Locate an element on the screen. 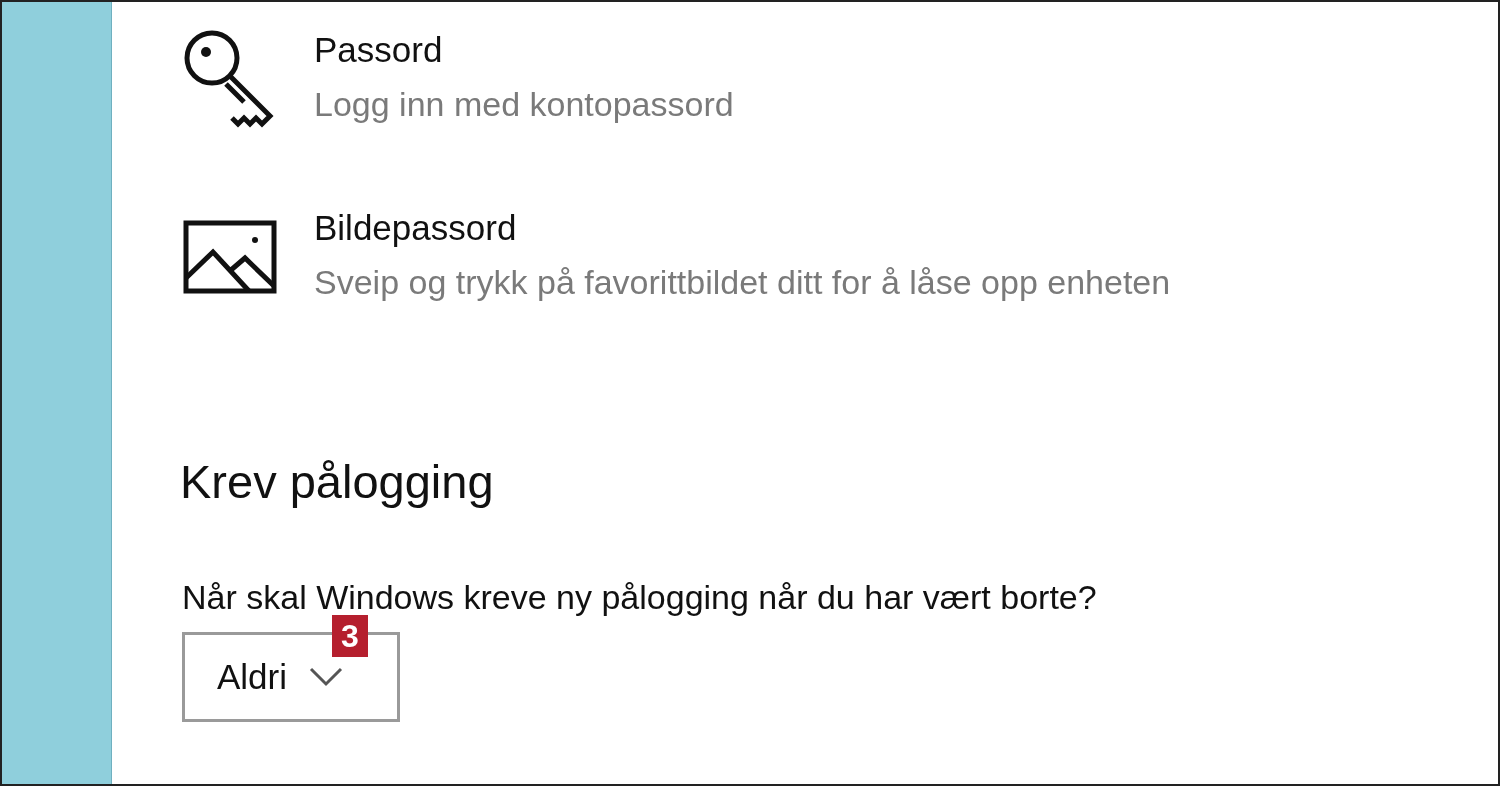 This screenshot has height=786, width=1500. option-title: Passord is located at coordinates (379, 50).